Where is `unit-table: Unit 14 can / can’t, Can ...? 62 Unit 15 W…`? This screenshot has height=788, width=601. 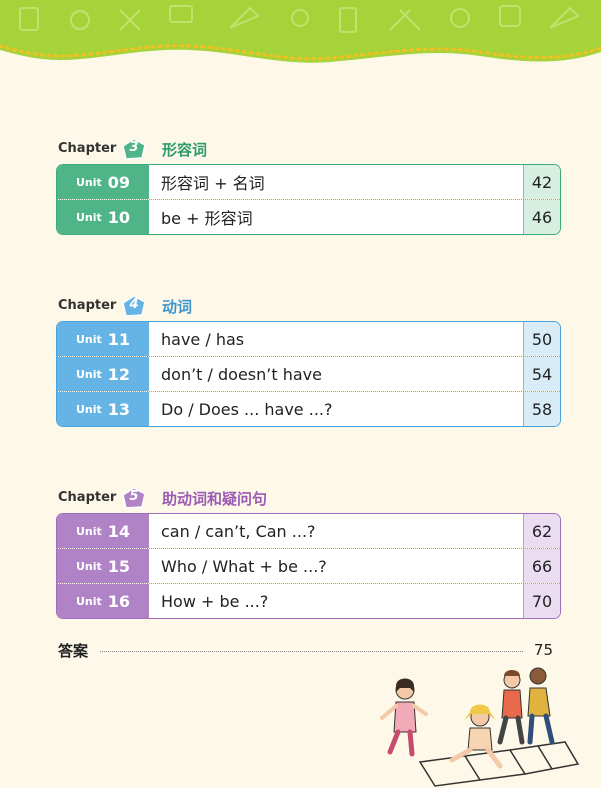 unit-table: Unit 14 can / can’t, Can ...? 62 Unit 15 W… is located at coordinates (308, 566).